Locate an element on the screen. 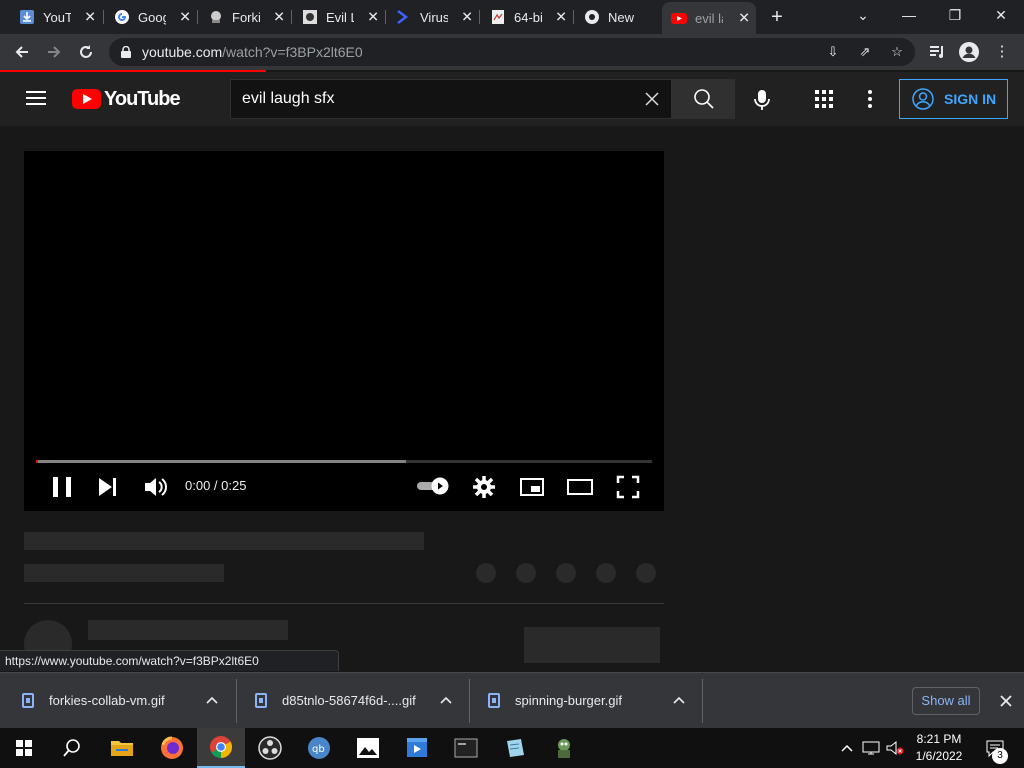 This screenshot has width=1024, height=768. file-explorer-icon is located at coordinates (122, 748).